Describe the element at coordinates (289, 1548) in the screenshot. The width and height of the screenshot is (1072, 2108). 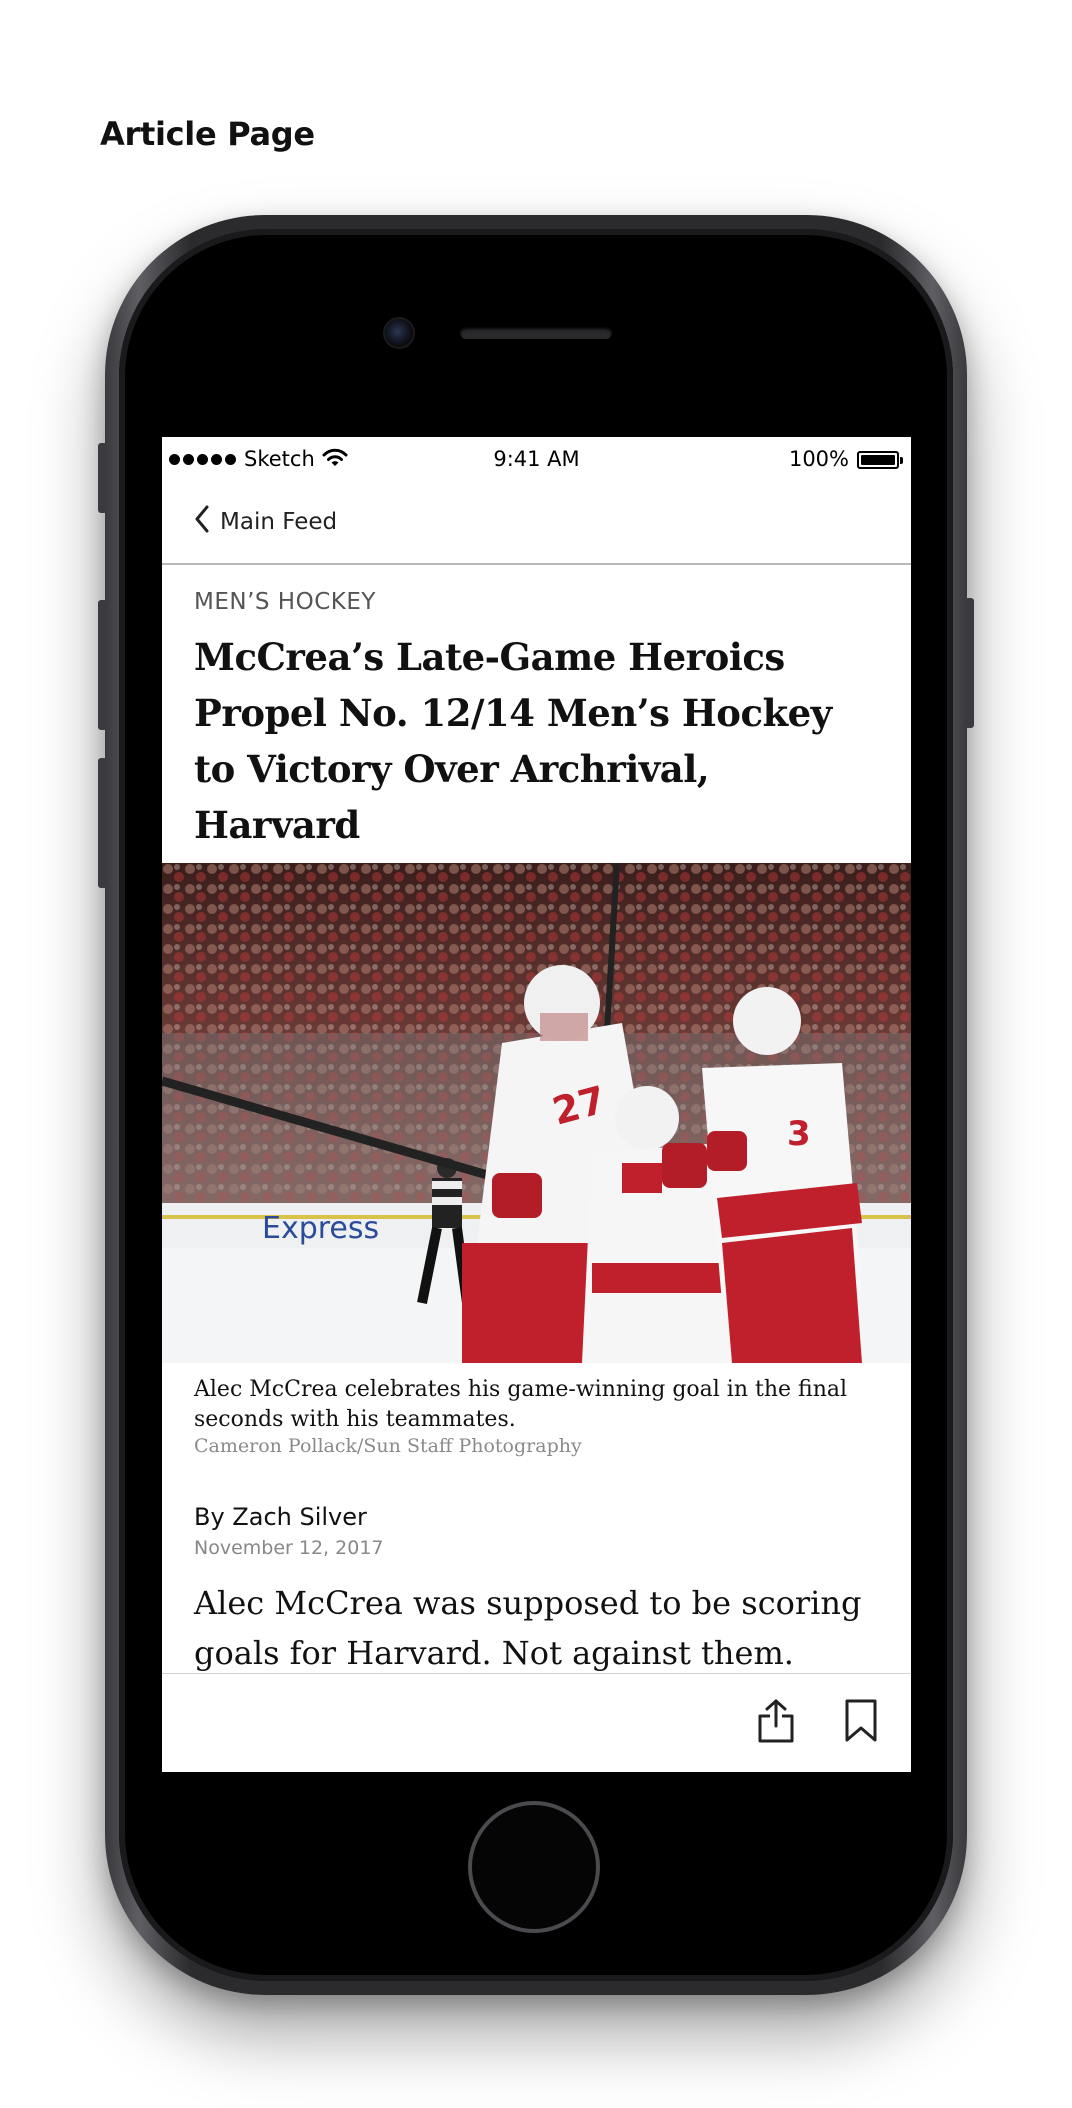
I see `publish-date: November 12, 2017` at that location.